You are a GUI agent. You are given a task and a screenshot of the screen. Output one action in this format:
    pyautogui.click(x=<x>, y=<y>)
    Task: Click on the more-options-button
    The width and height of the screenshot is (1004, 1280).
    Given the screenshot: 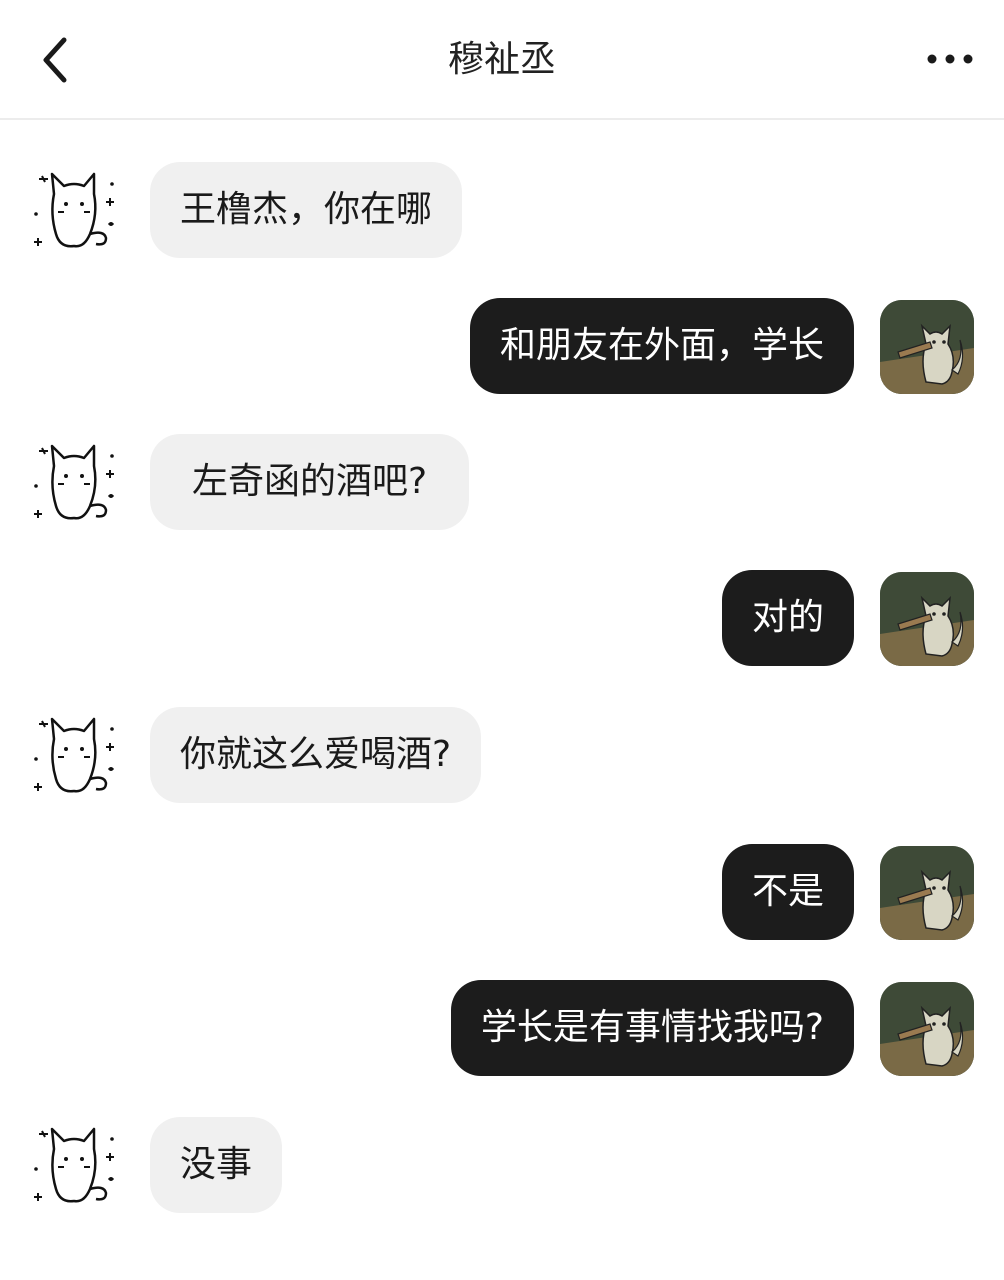 What is the action you would take?
    pyautogui.click(x=952, y=59)
    